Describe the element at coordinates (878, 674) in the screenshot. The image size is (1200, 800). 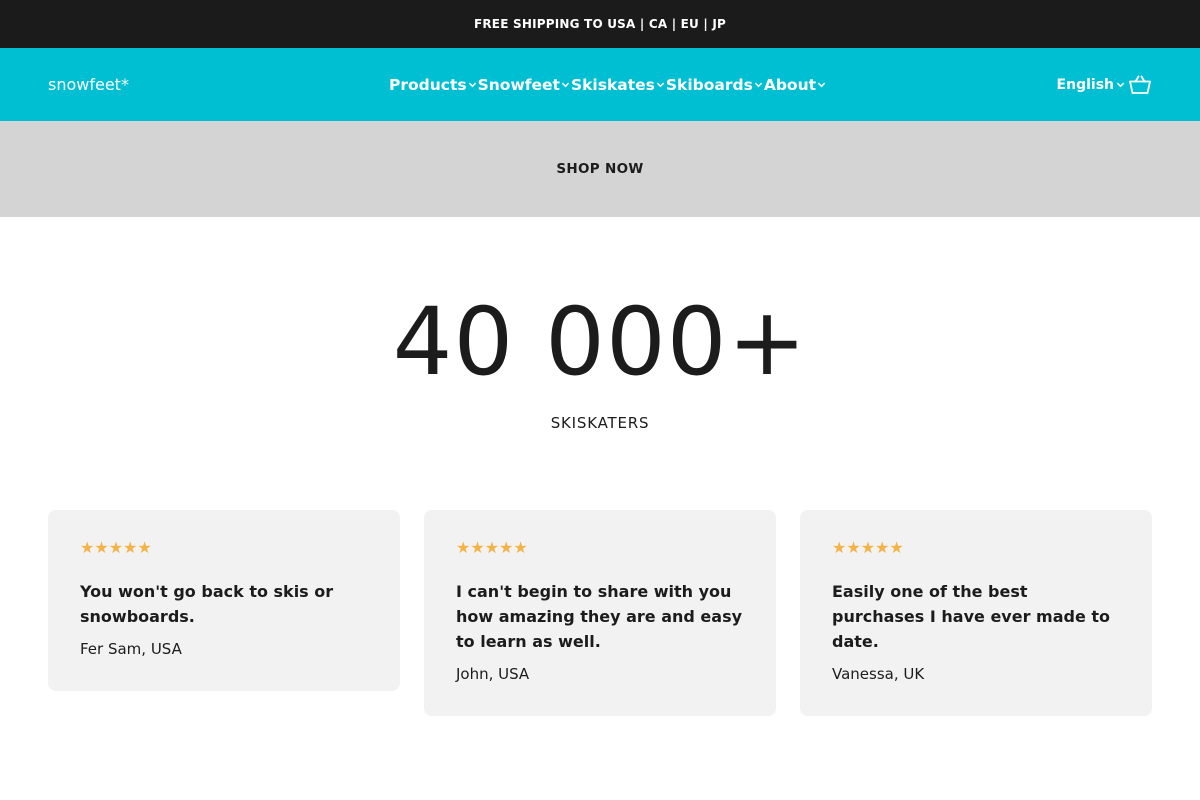
I see `review-author: Vanessa, UK` at that location.